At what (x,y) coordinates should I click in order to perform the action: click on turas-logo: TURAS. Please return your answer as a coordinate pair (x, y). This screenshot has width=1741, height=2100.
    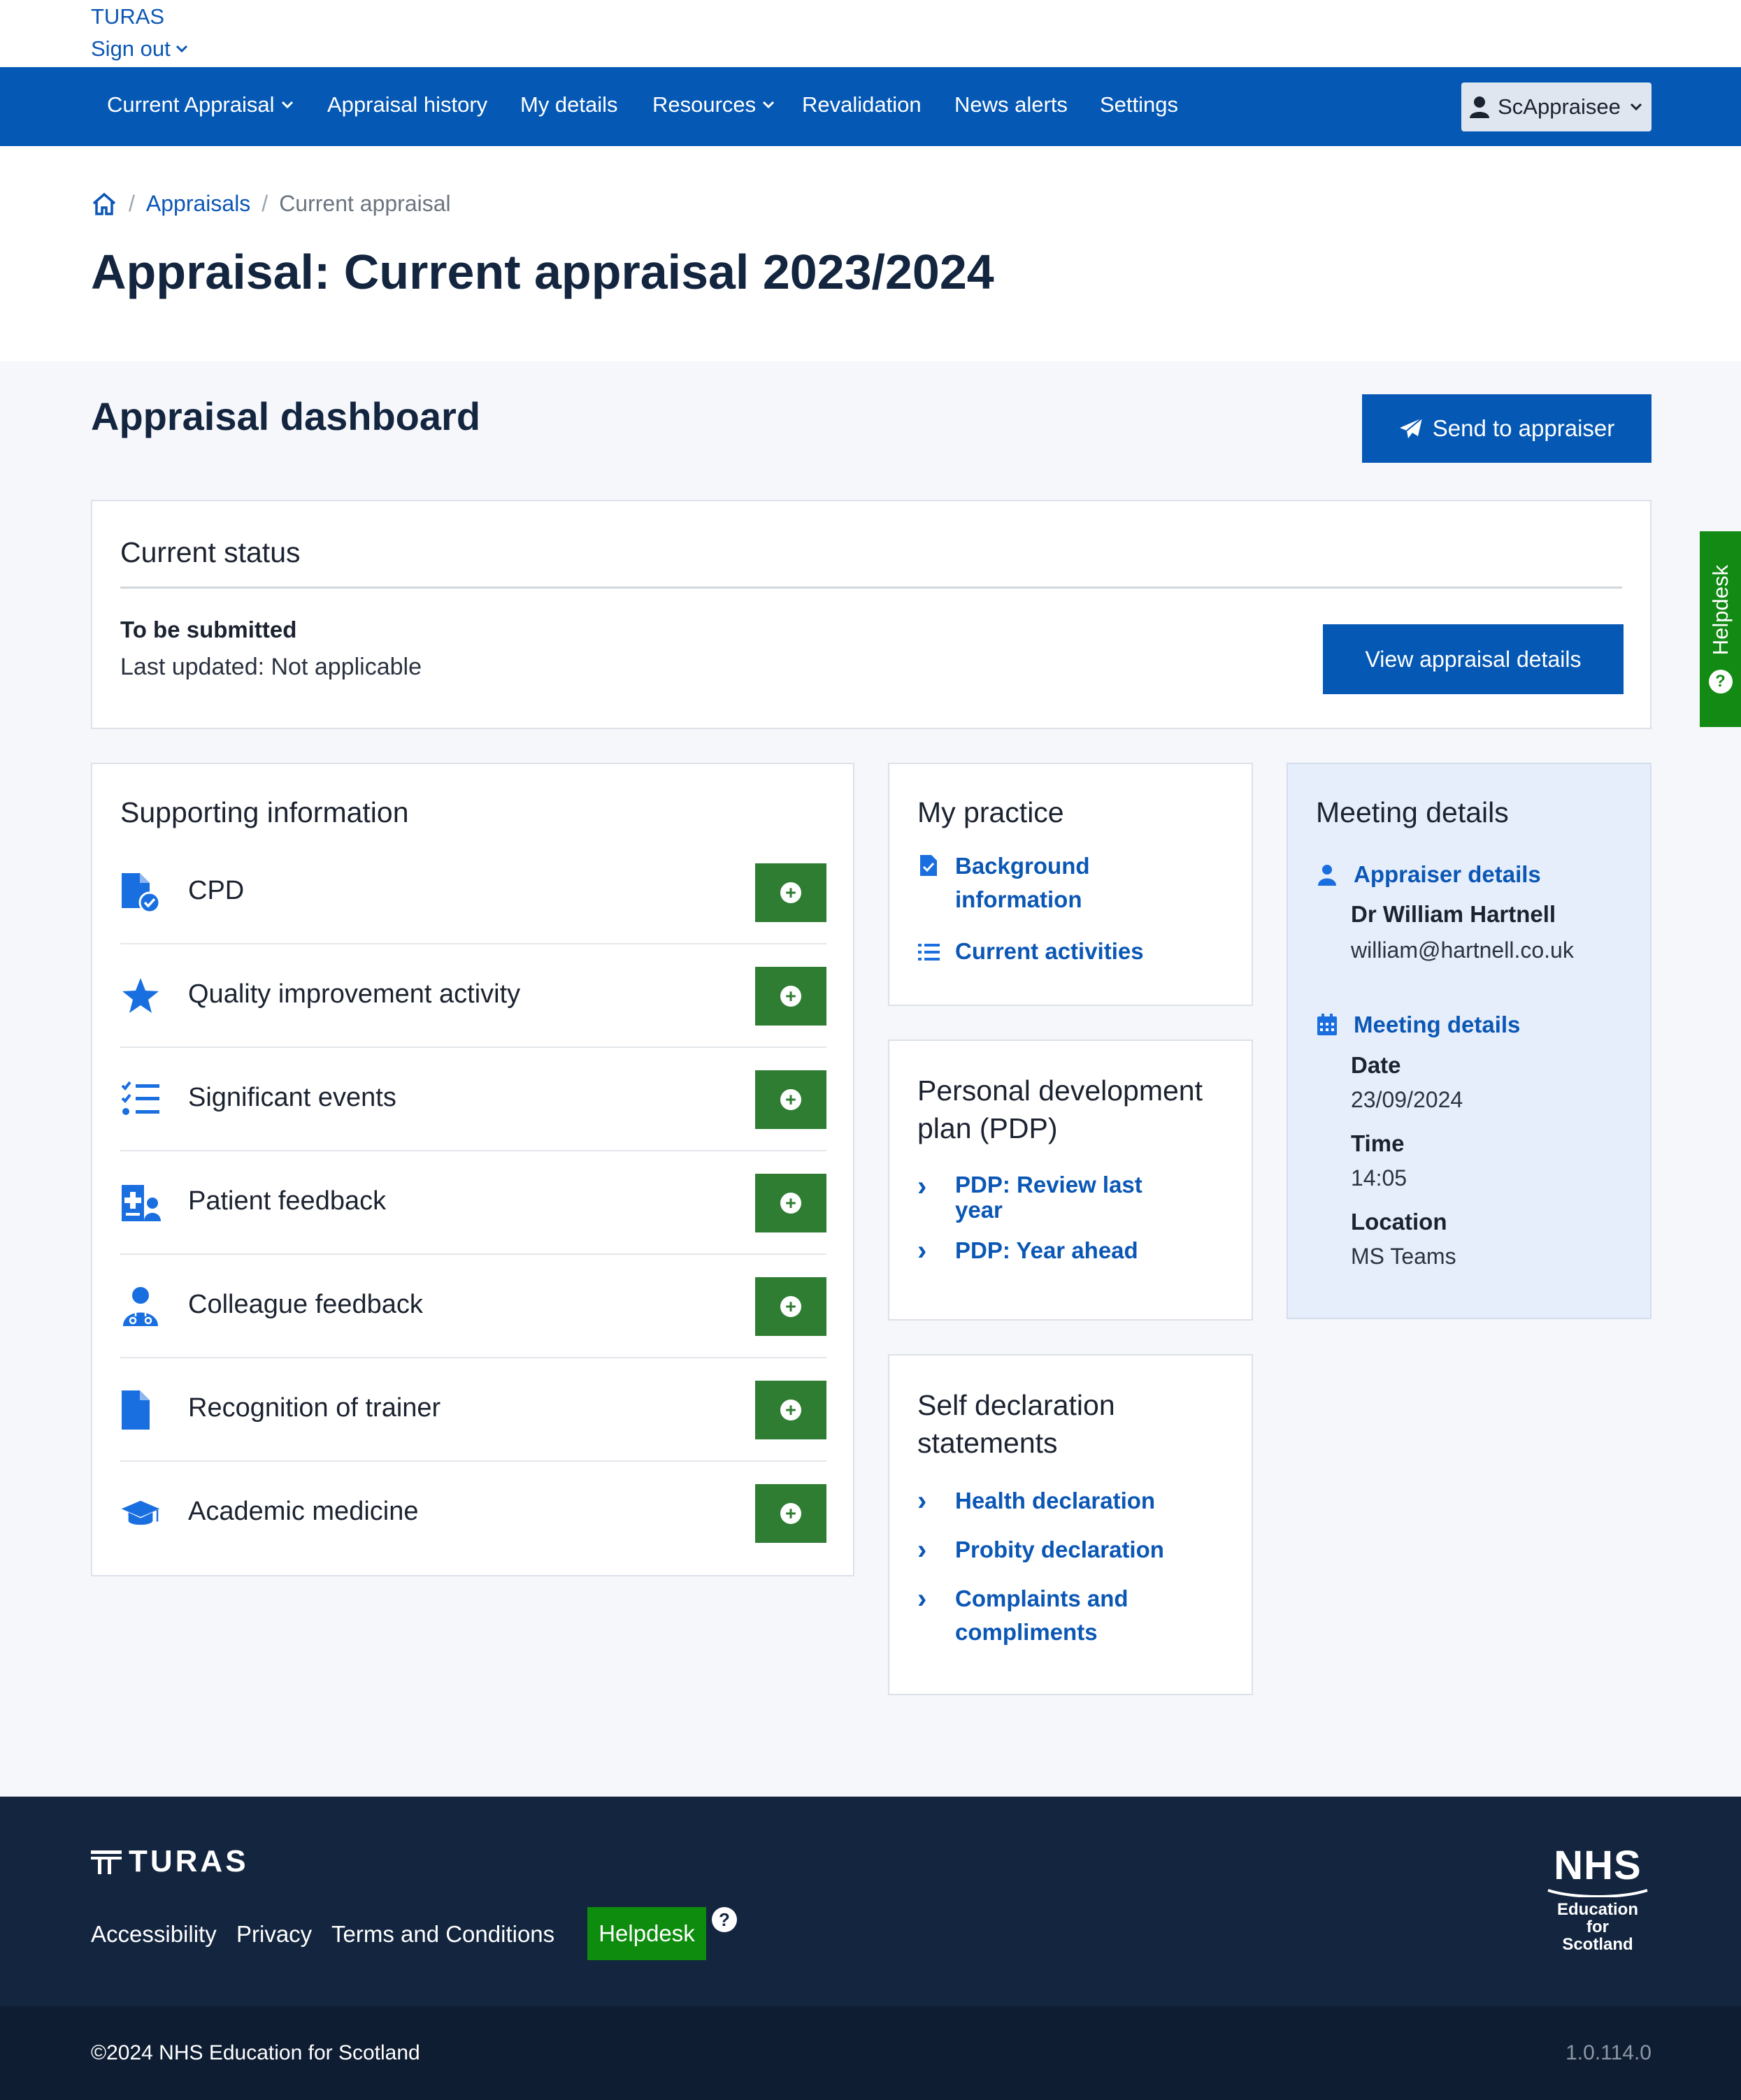
    Looking at the image, I should click on (170, 1862).